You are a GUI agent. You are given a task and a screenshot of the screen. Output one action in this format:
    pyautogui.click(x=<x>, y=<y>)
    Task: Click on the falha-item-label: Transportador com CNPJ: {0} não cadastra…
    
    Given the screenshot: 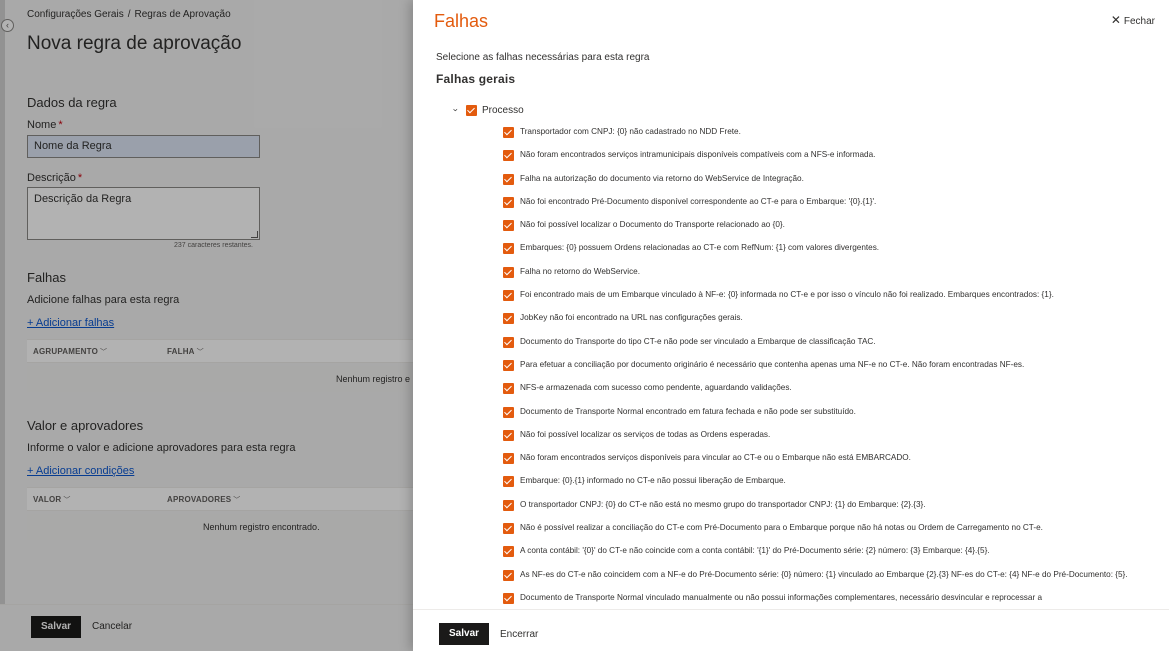 What is the action you would take?
    pyautogui.click(x=630, y=131)
    